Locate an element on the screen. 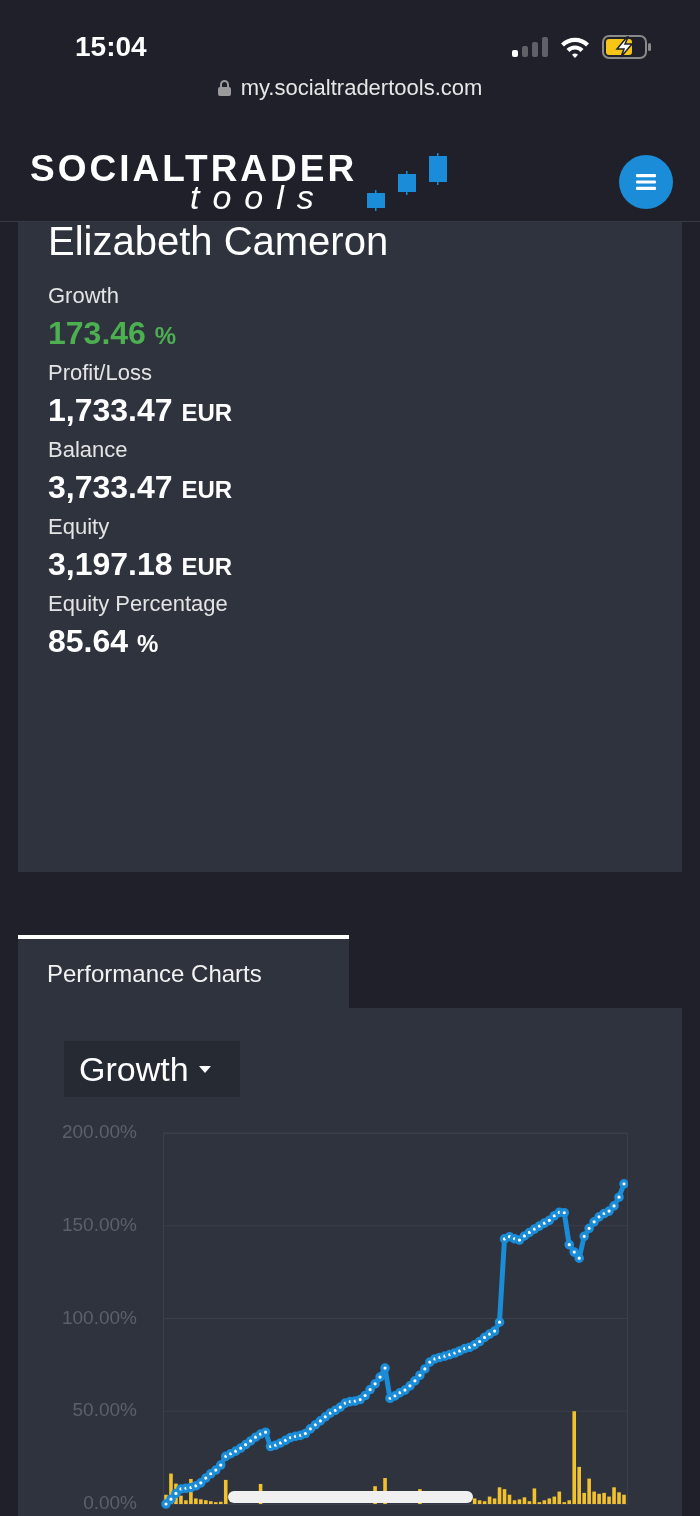  logo-wordmark: SOCIALTRADER is located at coordinates (194, 169).